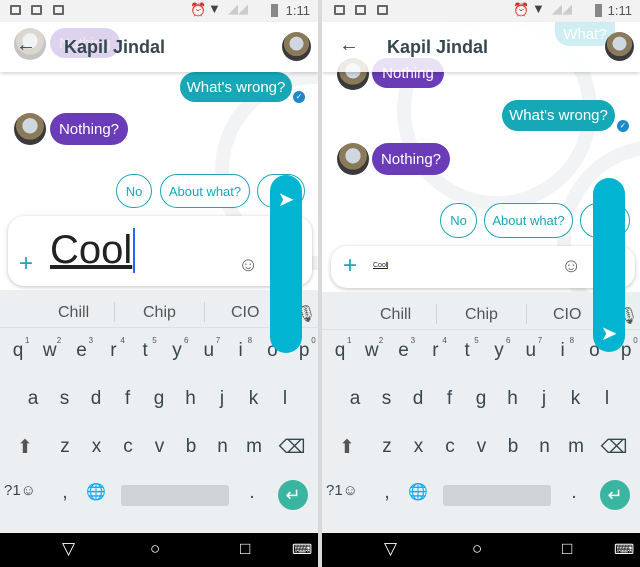  Describe the element at coordinates (15, 10) in the screenshot. I see `image-icon` at that location.